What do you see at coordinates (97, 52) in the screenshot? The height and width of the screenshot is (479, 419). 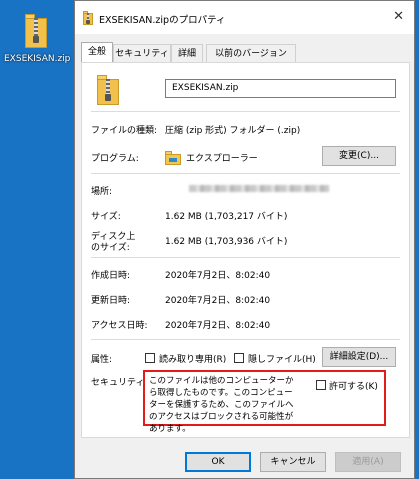 I see `tab-general: 全般` at bounding box center [97, 52].